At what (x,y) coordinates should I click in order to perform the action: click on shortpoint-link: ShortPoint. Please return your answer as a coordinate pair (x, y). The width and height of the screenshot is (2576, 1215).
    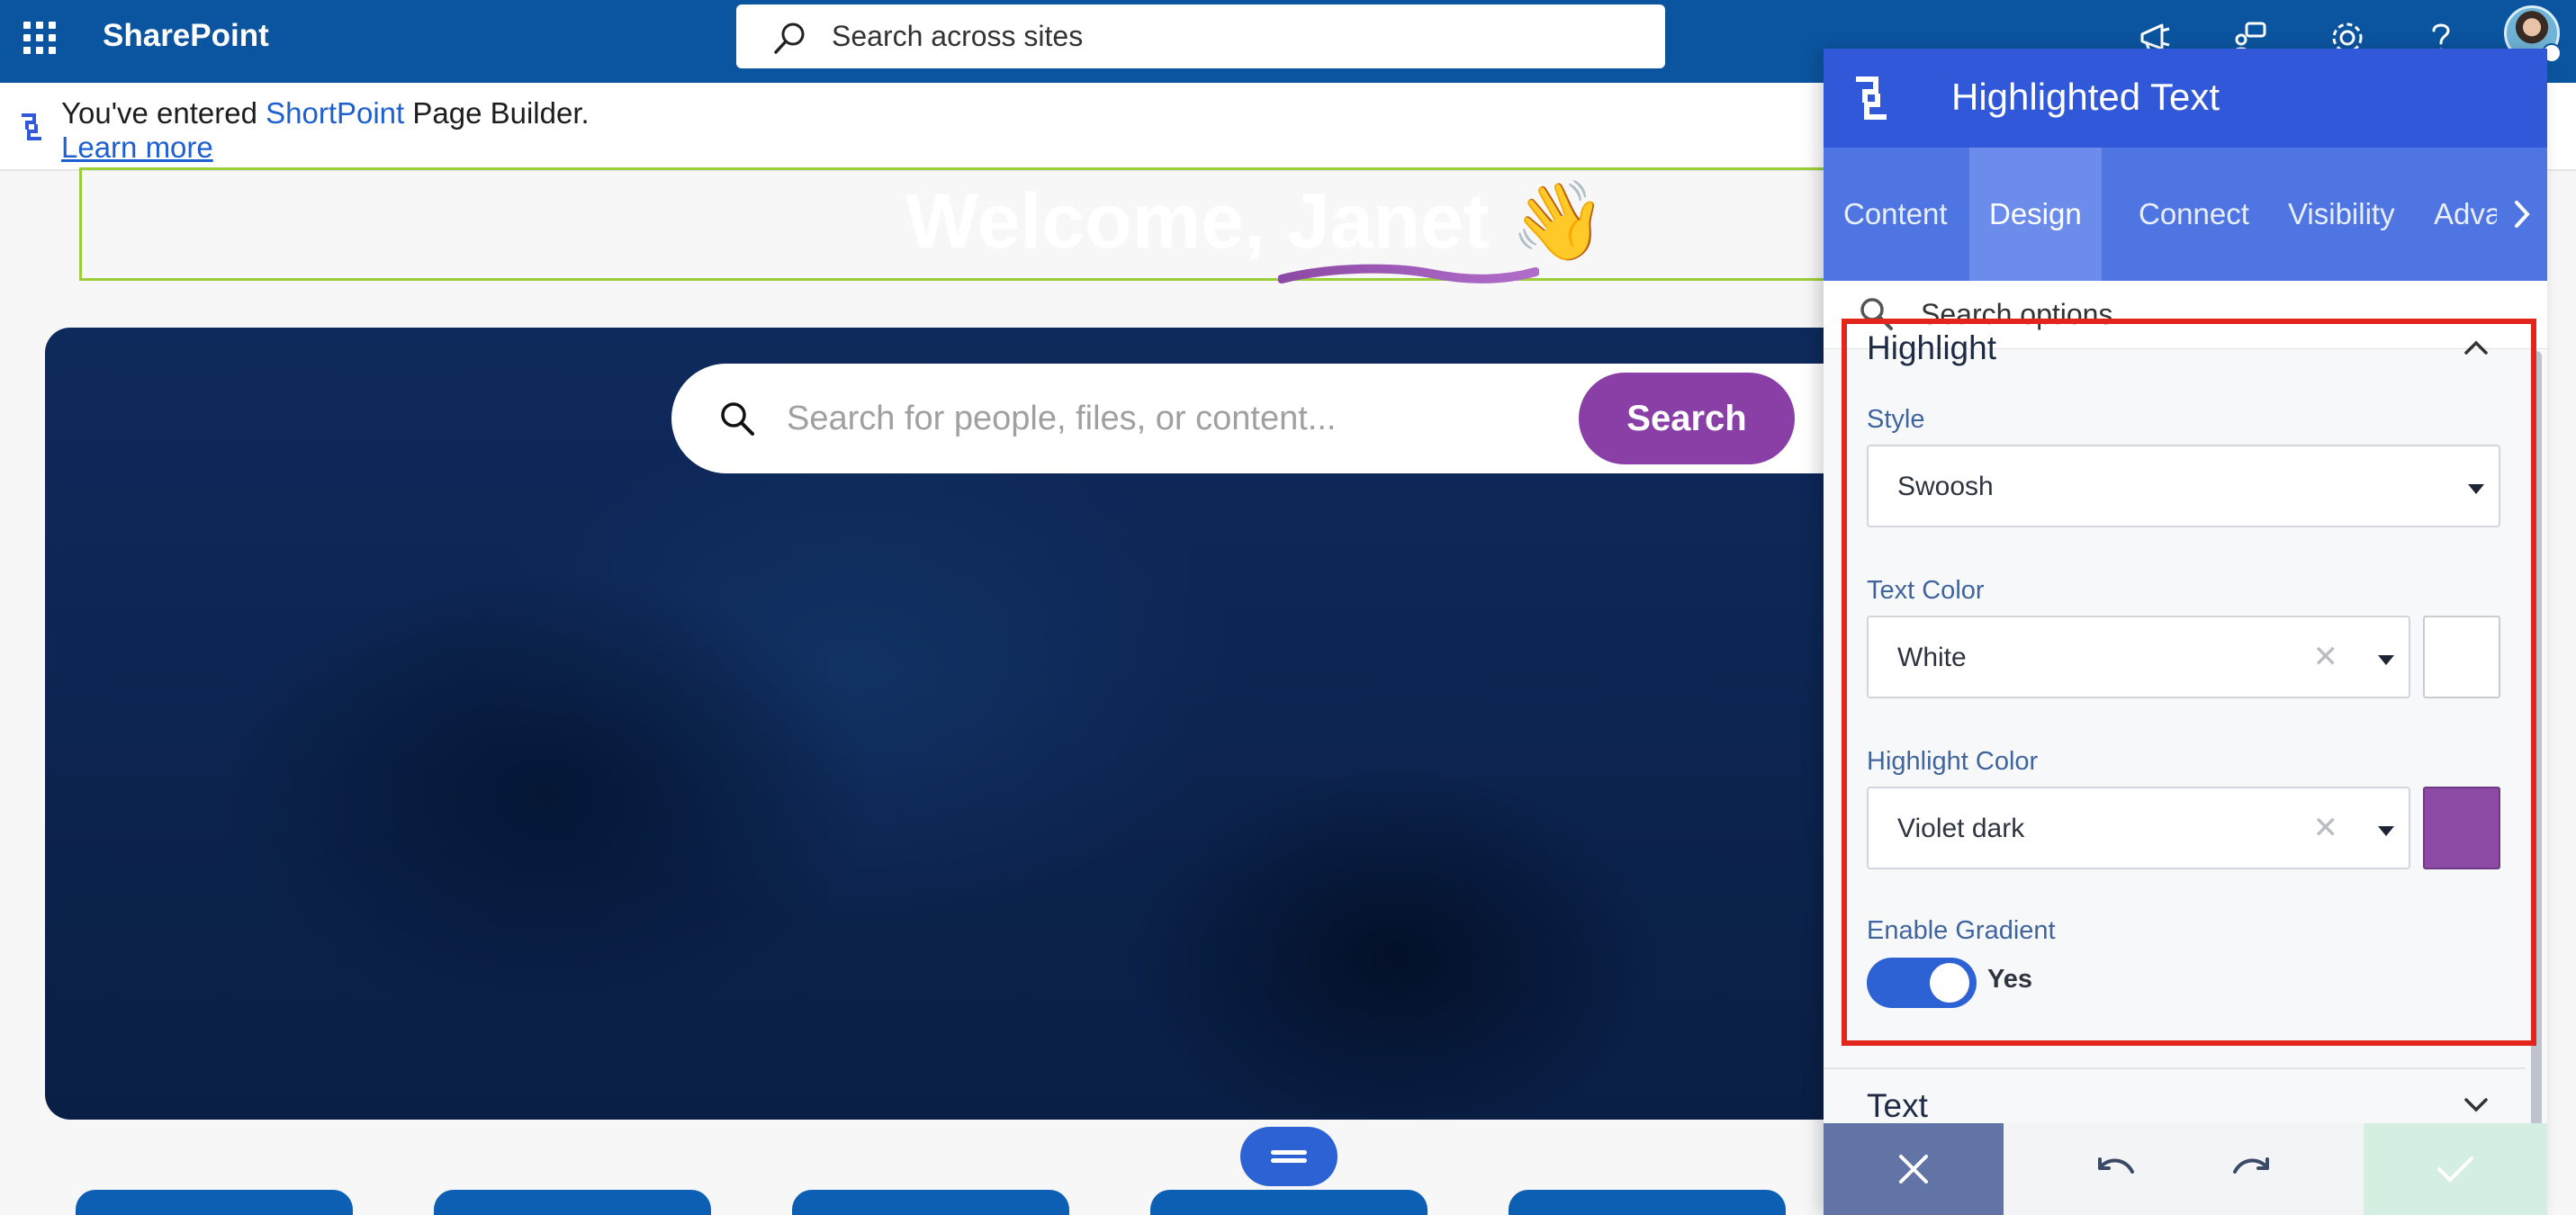
    Looking at the image, I should click on (335, 113).